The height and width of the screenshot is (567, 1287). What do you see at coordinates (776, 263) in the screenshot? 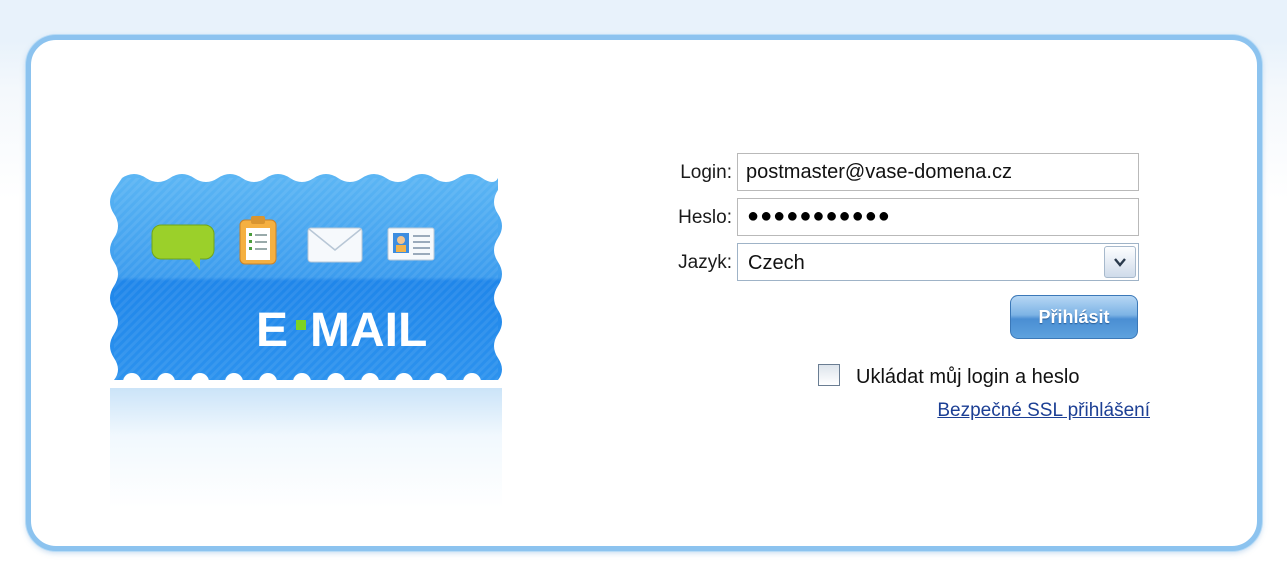
I see `language-selected-value: Czech` at bounding box center [776, 263].